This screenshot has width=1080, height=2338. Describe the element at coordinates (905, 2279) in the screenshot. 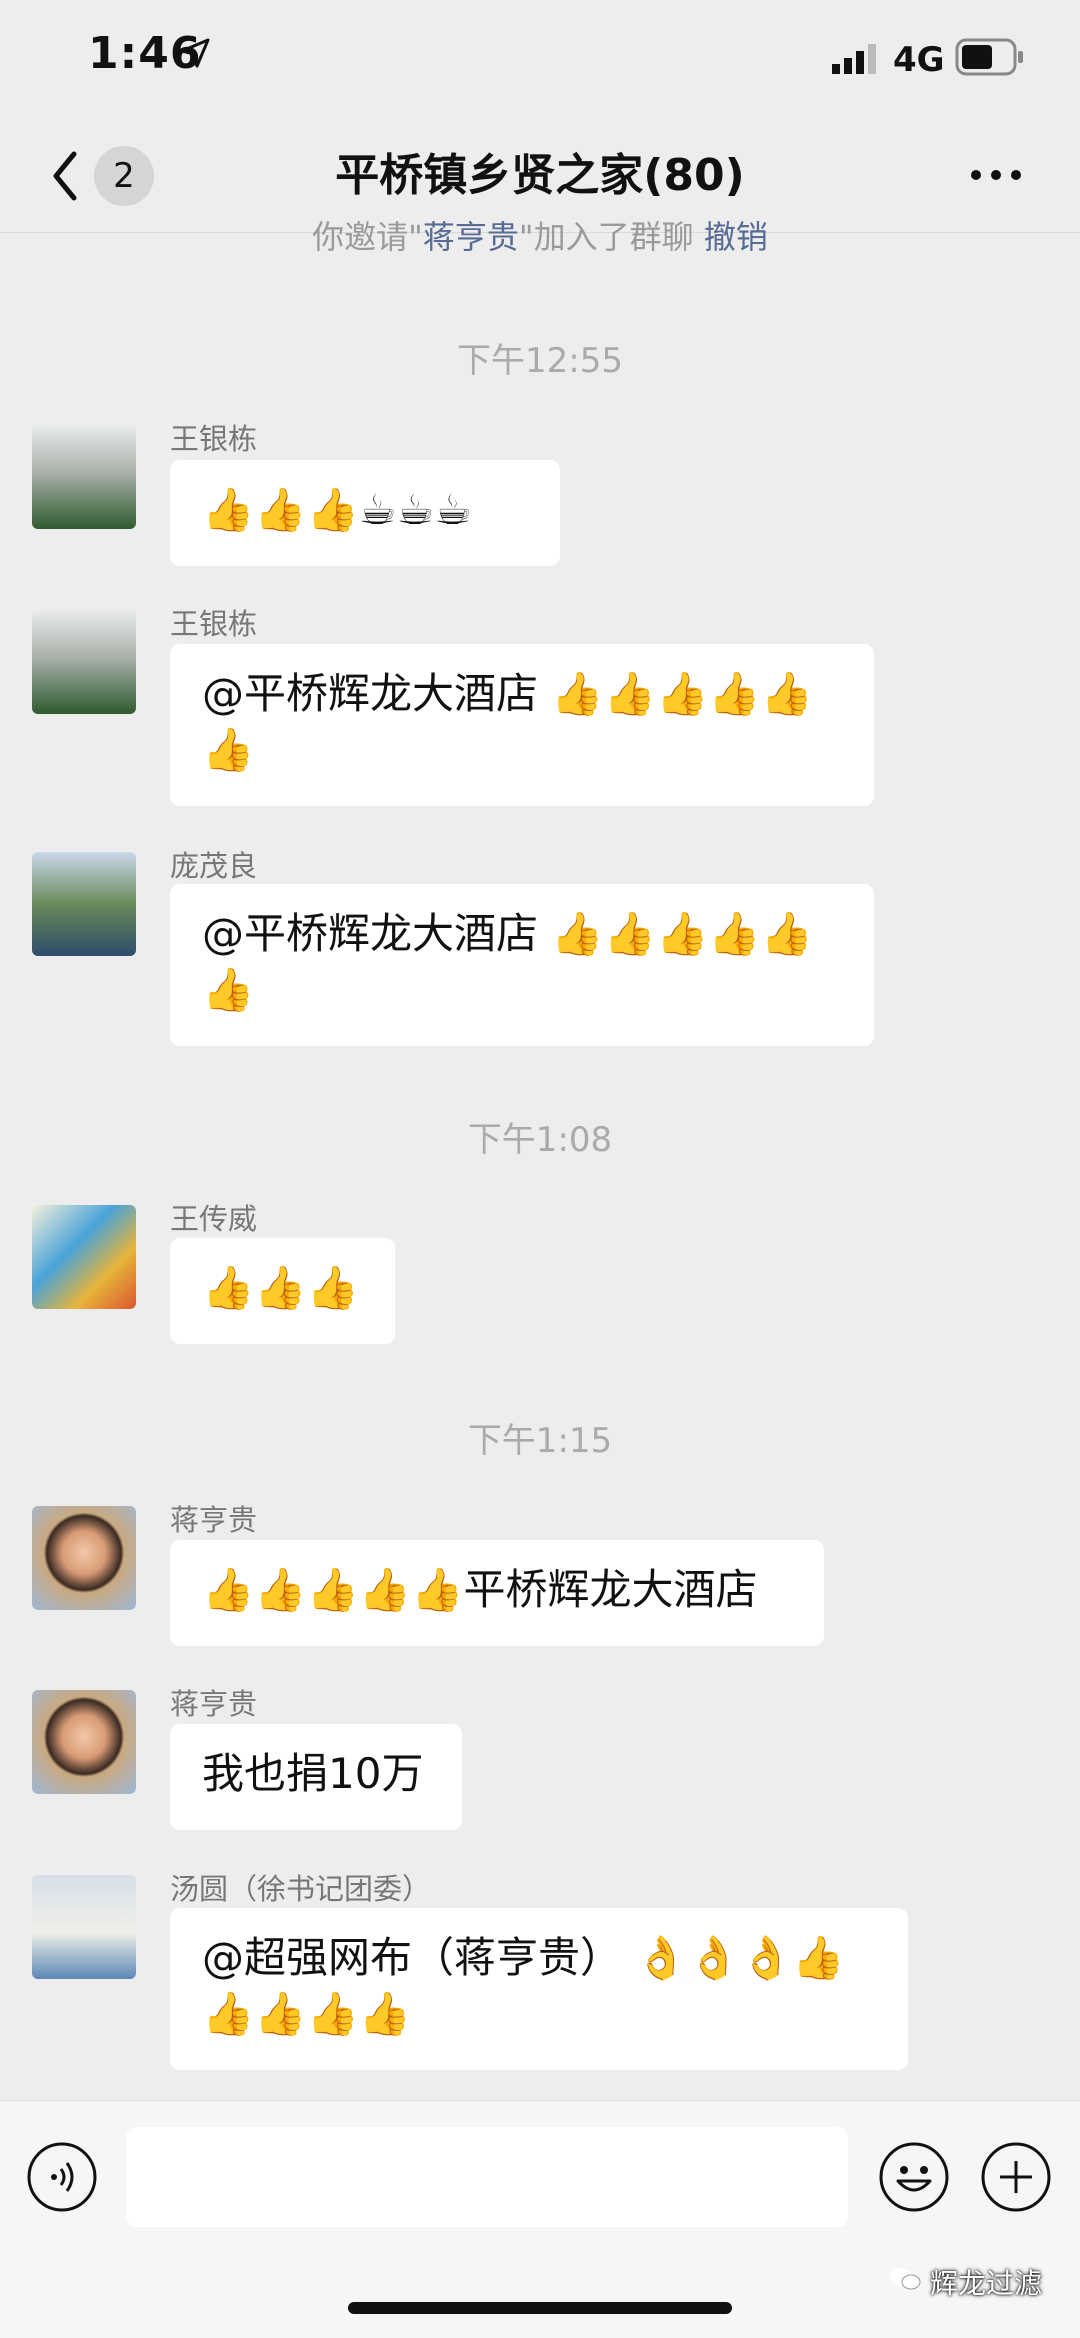

I see `wechat-logo-icon` at that location.